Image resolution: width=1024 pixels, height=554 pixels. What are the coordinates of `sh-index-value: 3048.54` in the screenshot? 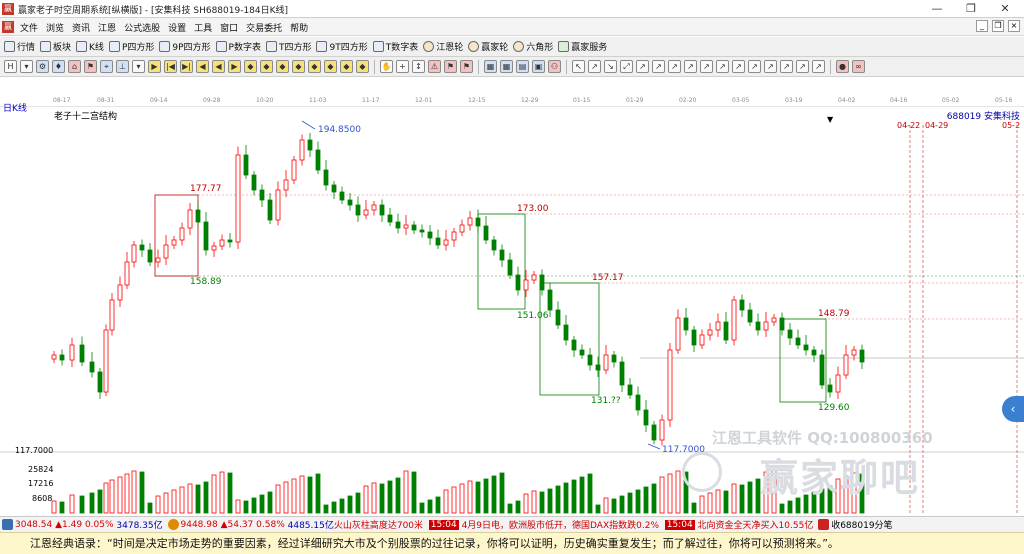 It's located at (33, 525).